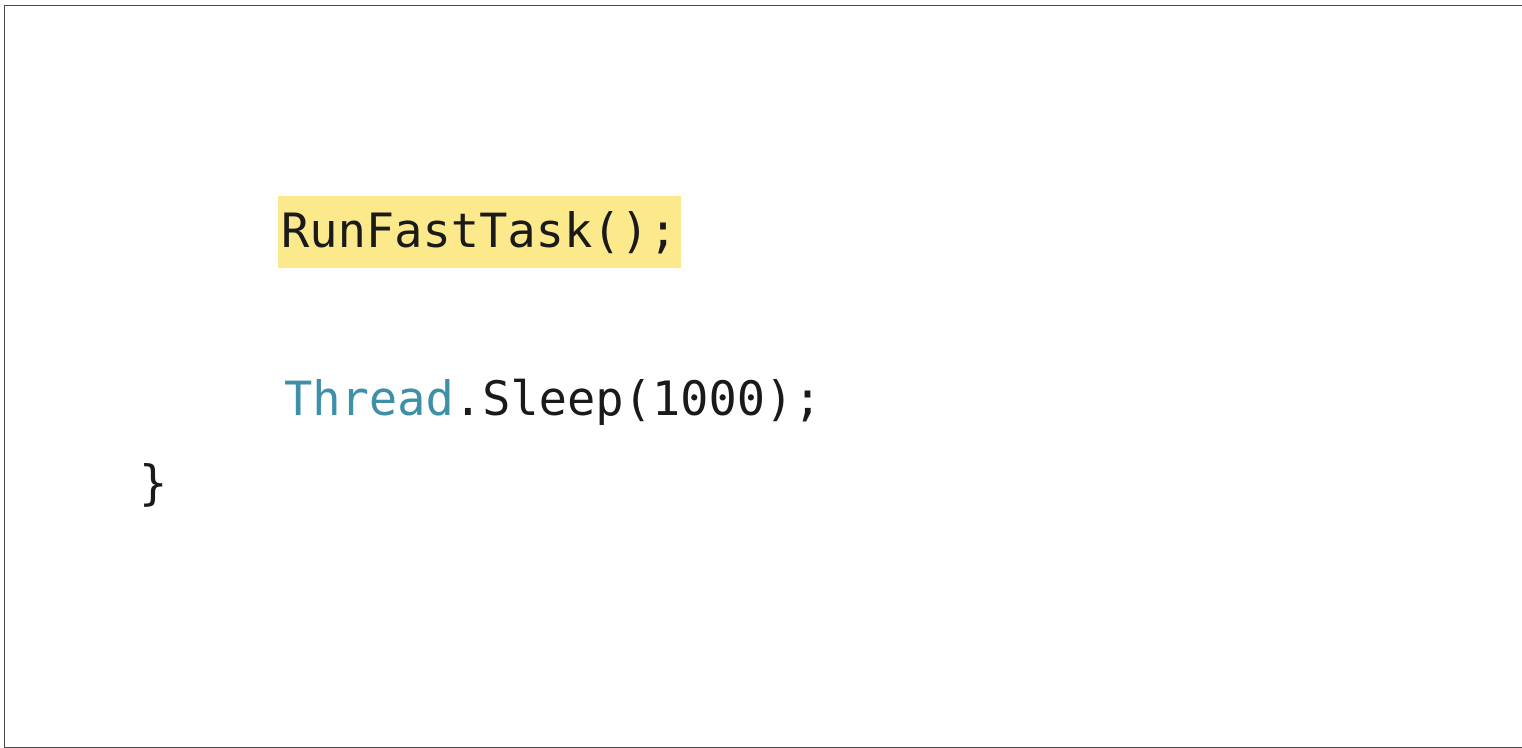 This screenshot has width=1522, height=748. What do you see at coordinates (480, 232) in the screenshot?
I see `highlighted-code-line: RunFastTask();` at bounding box center [480, 232].